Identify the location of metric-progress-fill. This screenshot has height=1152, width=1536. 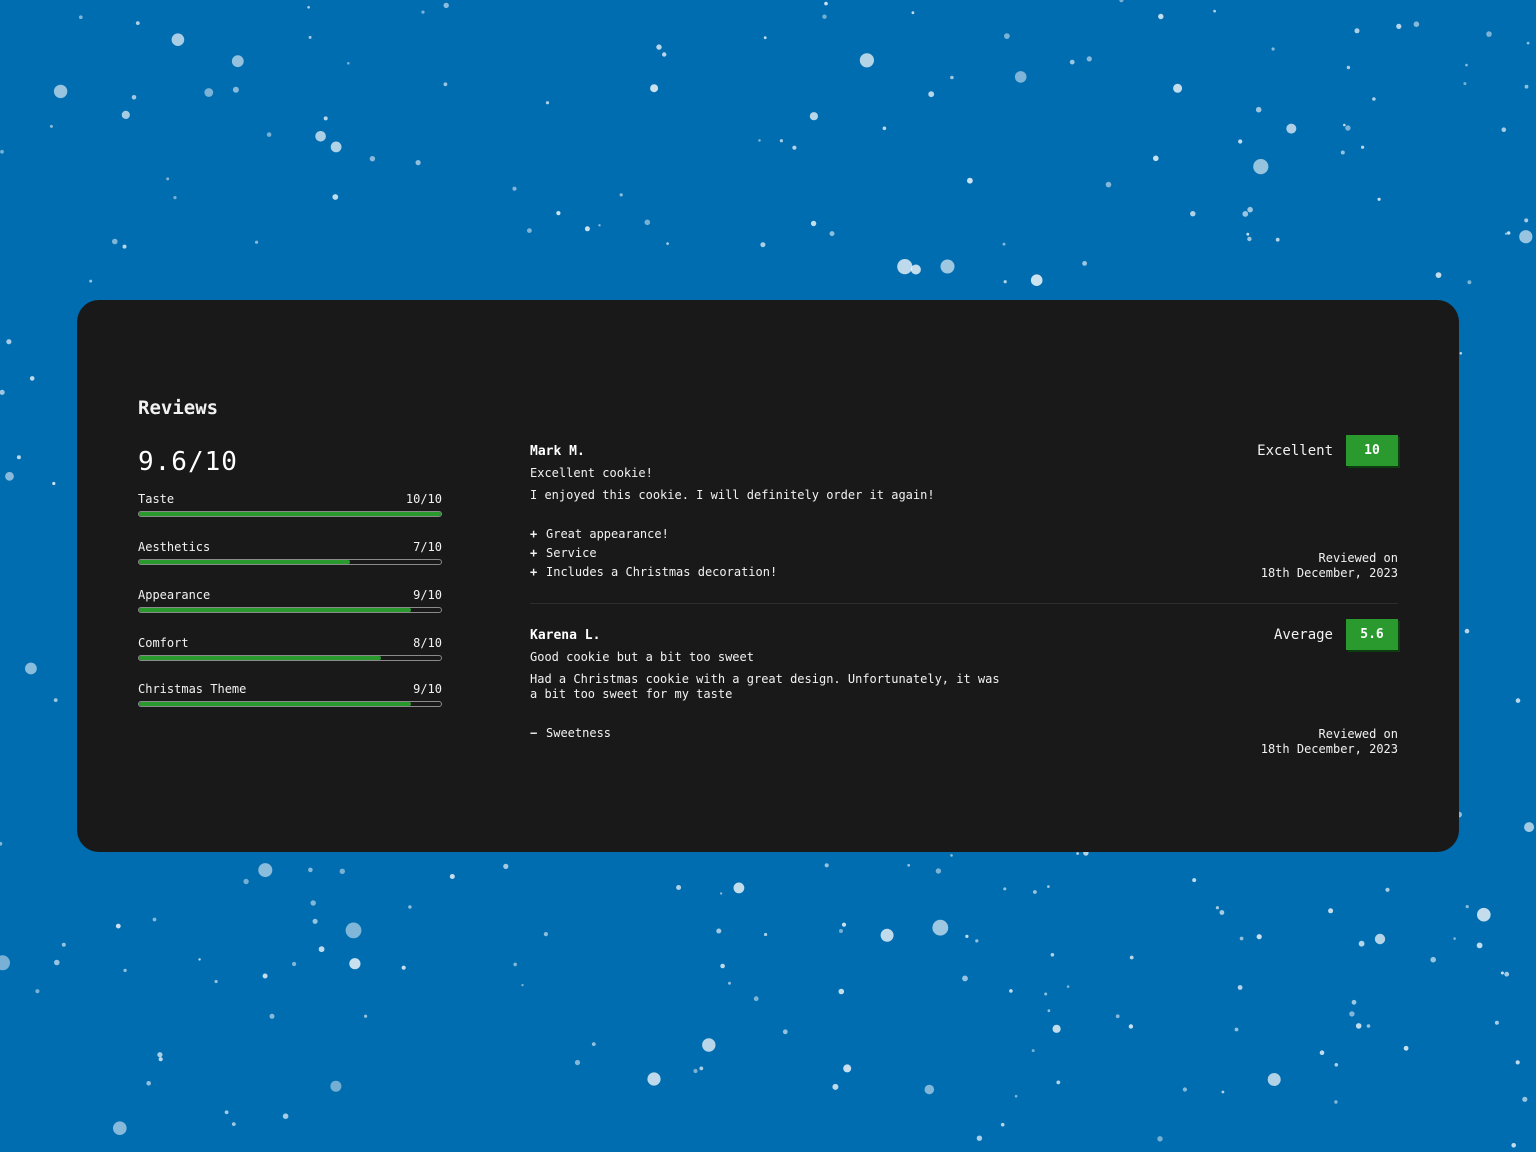
(275, 610).